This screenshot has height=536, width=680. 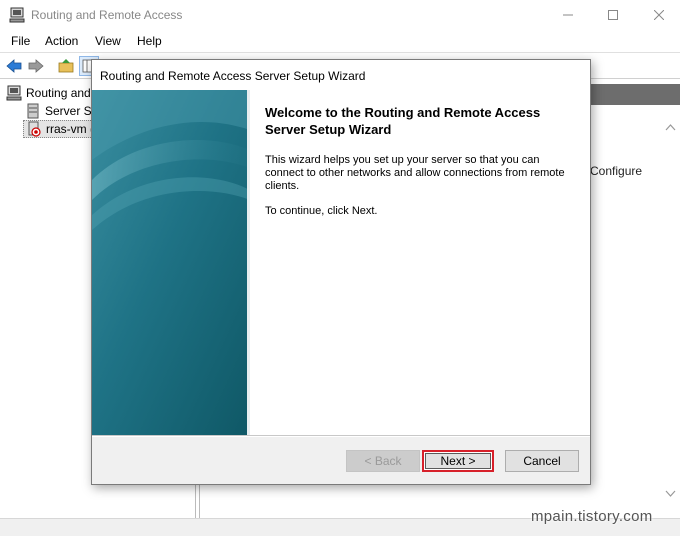 I want to click on server-stopped-icon, so click(x=34, y=129).